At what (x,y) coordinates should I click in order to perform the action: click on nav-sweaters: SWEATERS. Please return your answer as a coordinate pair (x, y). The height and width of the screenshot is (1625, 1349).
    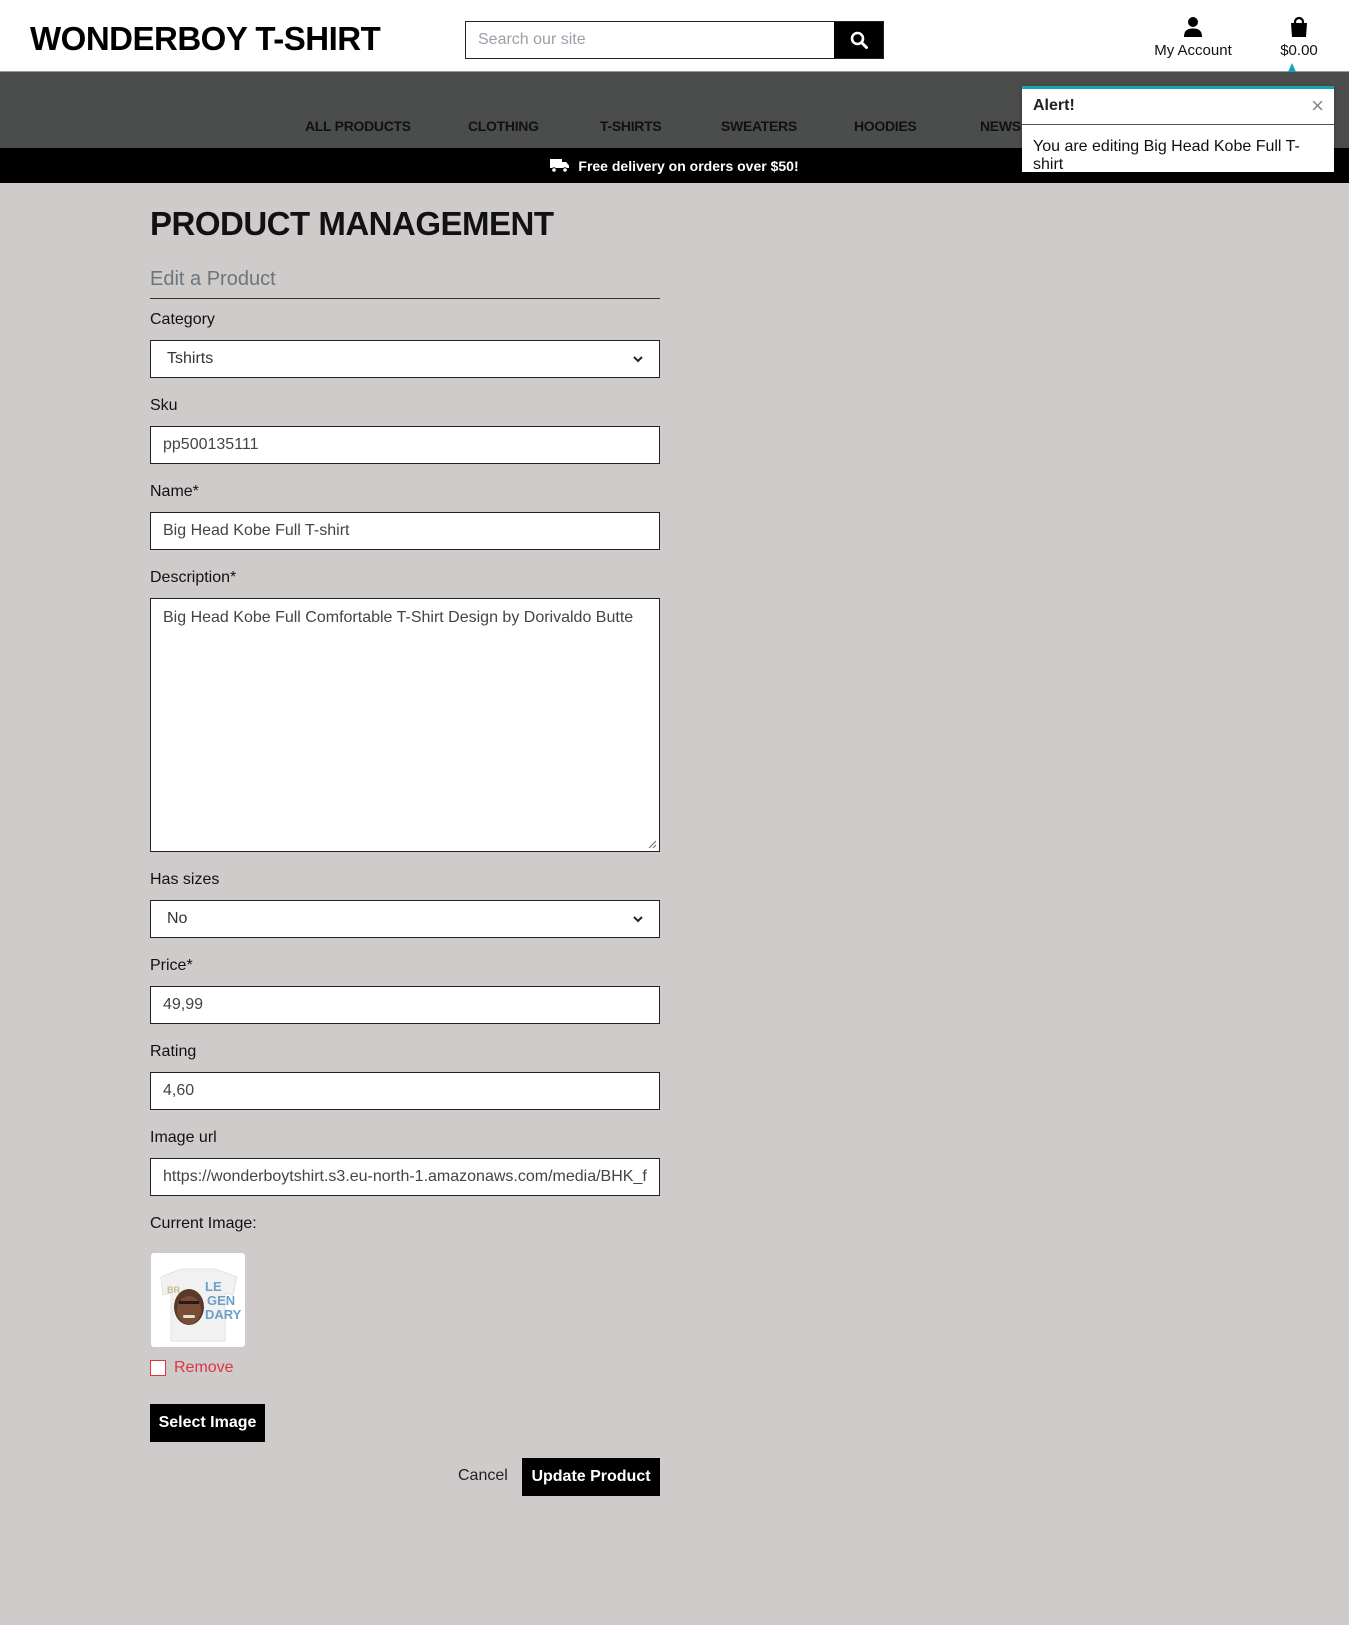
    Looking at the image, I should click on (759, 126).